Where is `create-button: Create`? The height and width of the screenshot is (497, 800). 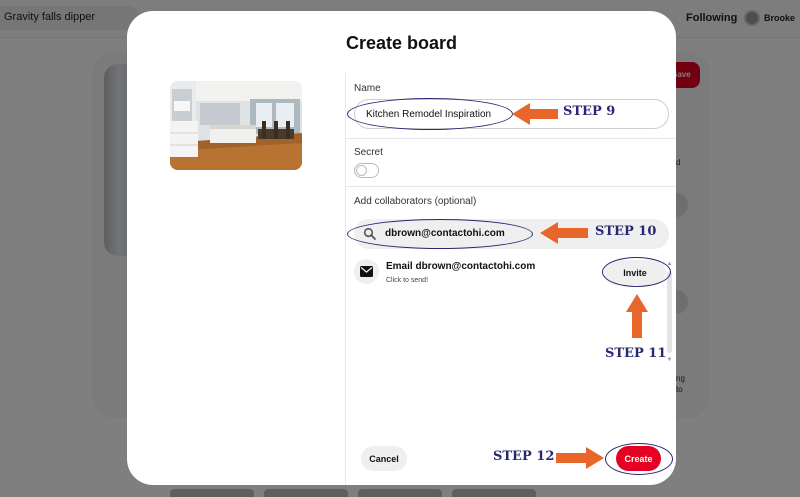 create-button: Create is located at coordinates (638, 458).